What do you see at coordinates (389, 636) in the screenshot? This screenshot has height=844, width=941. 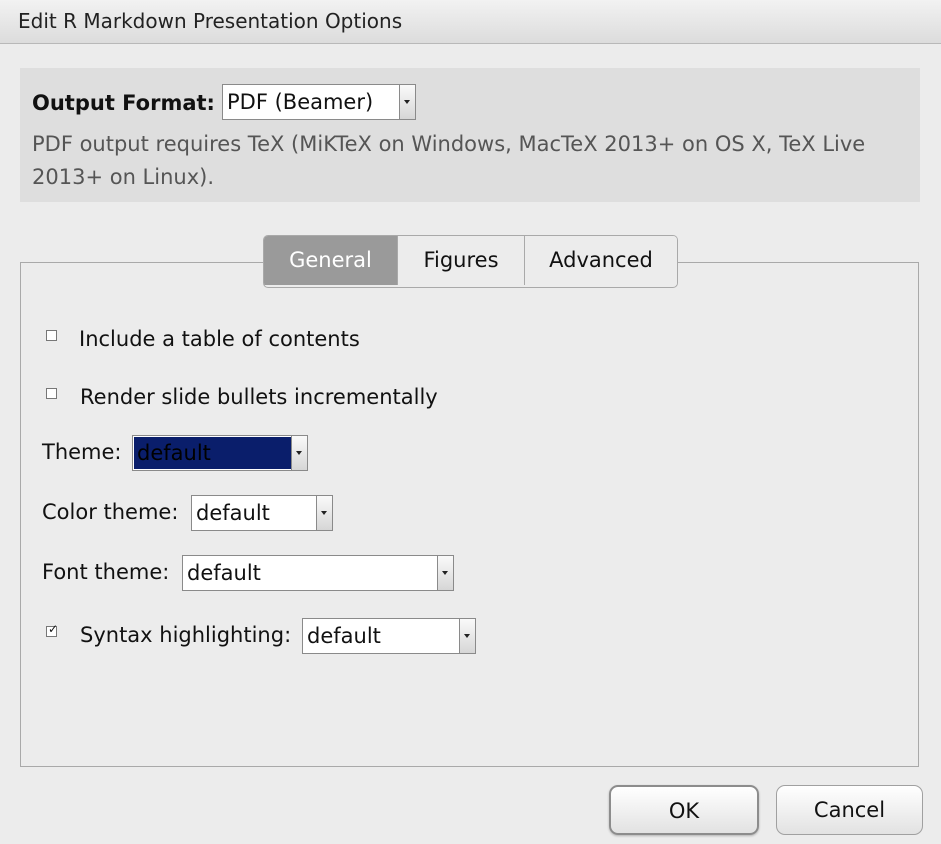 I see `syntax-highlighting-select: default` at bounding box center [389, 636].